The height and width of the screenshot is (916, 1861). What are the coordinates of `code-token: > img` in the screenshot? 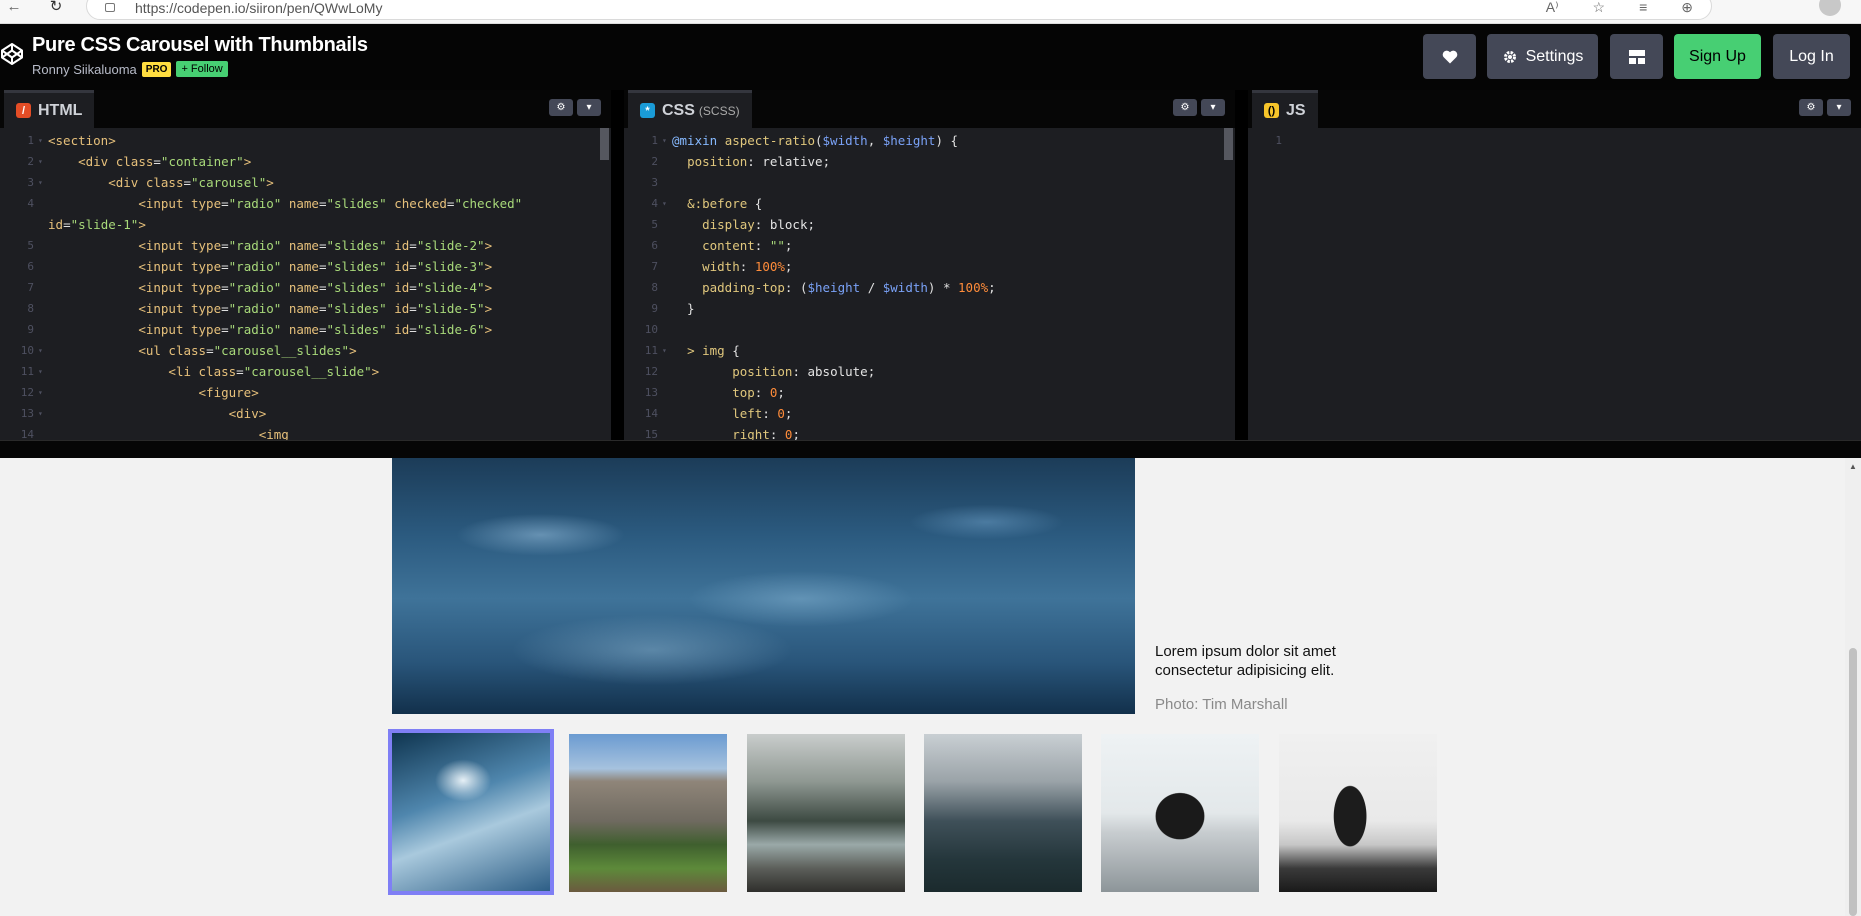 It's located at (706, 350).